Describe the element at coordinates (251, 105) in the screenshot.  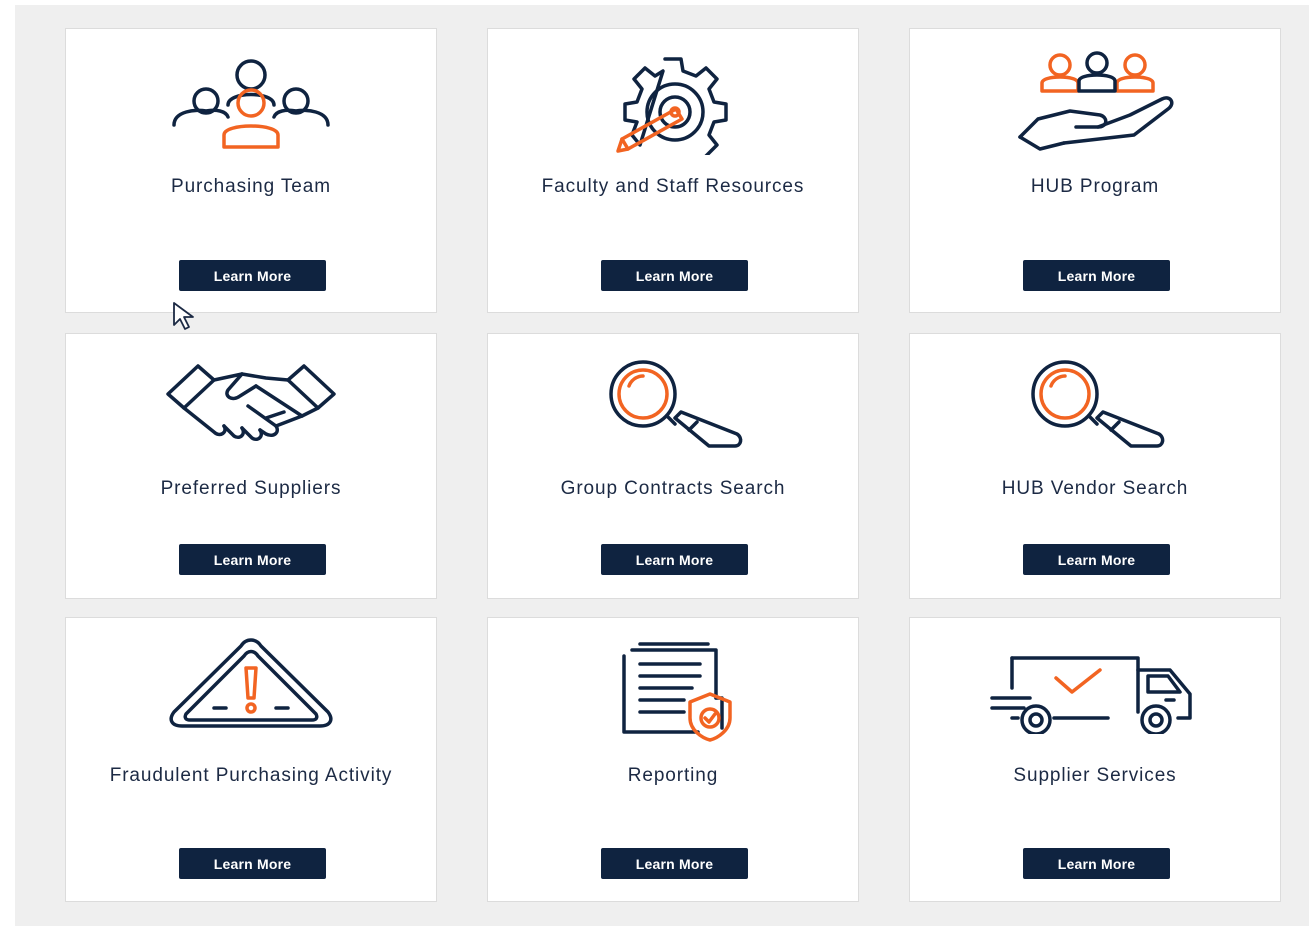
I see `people-group-icon` at that location.